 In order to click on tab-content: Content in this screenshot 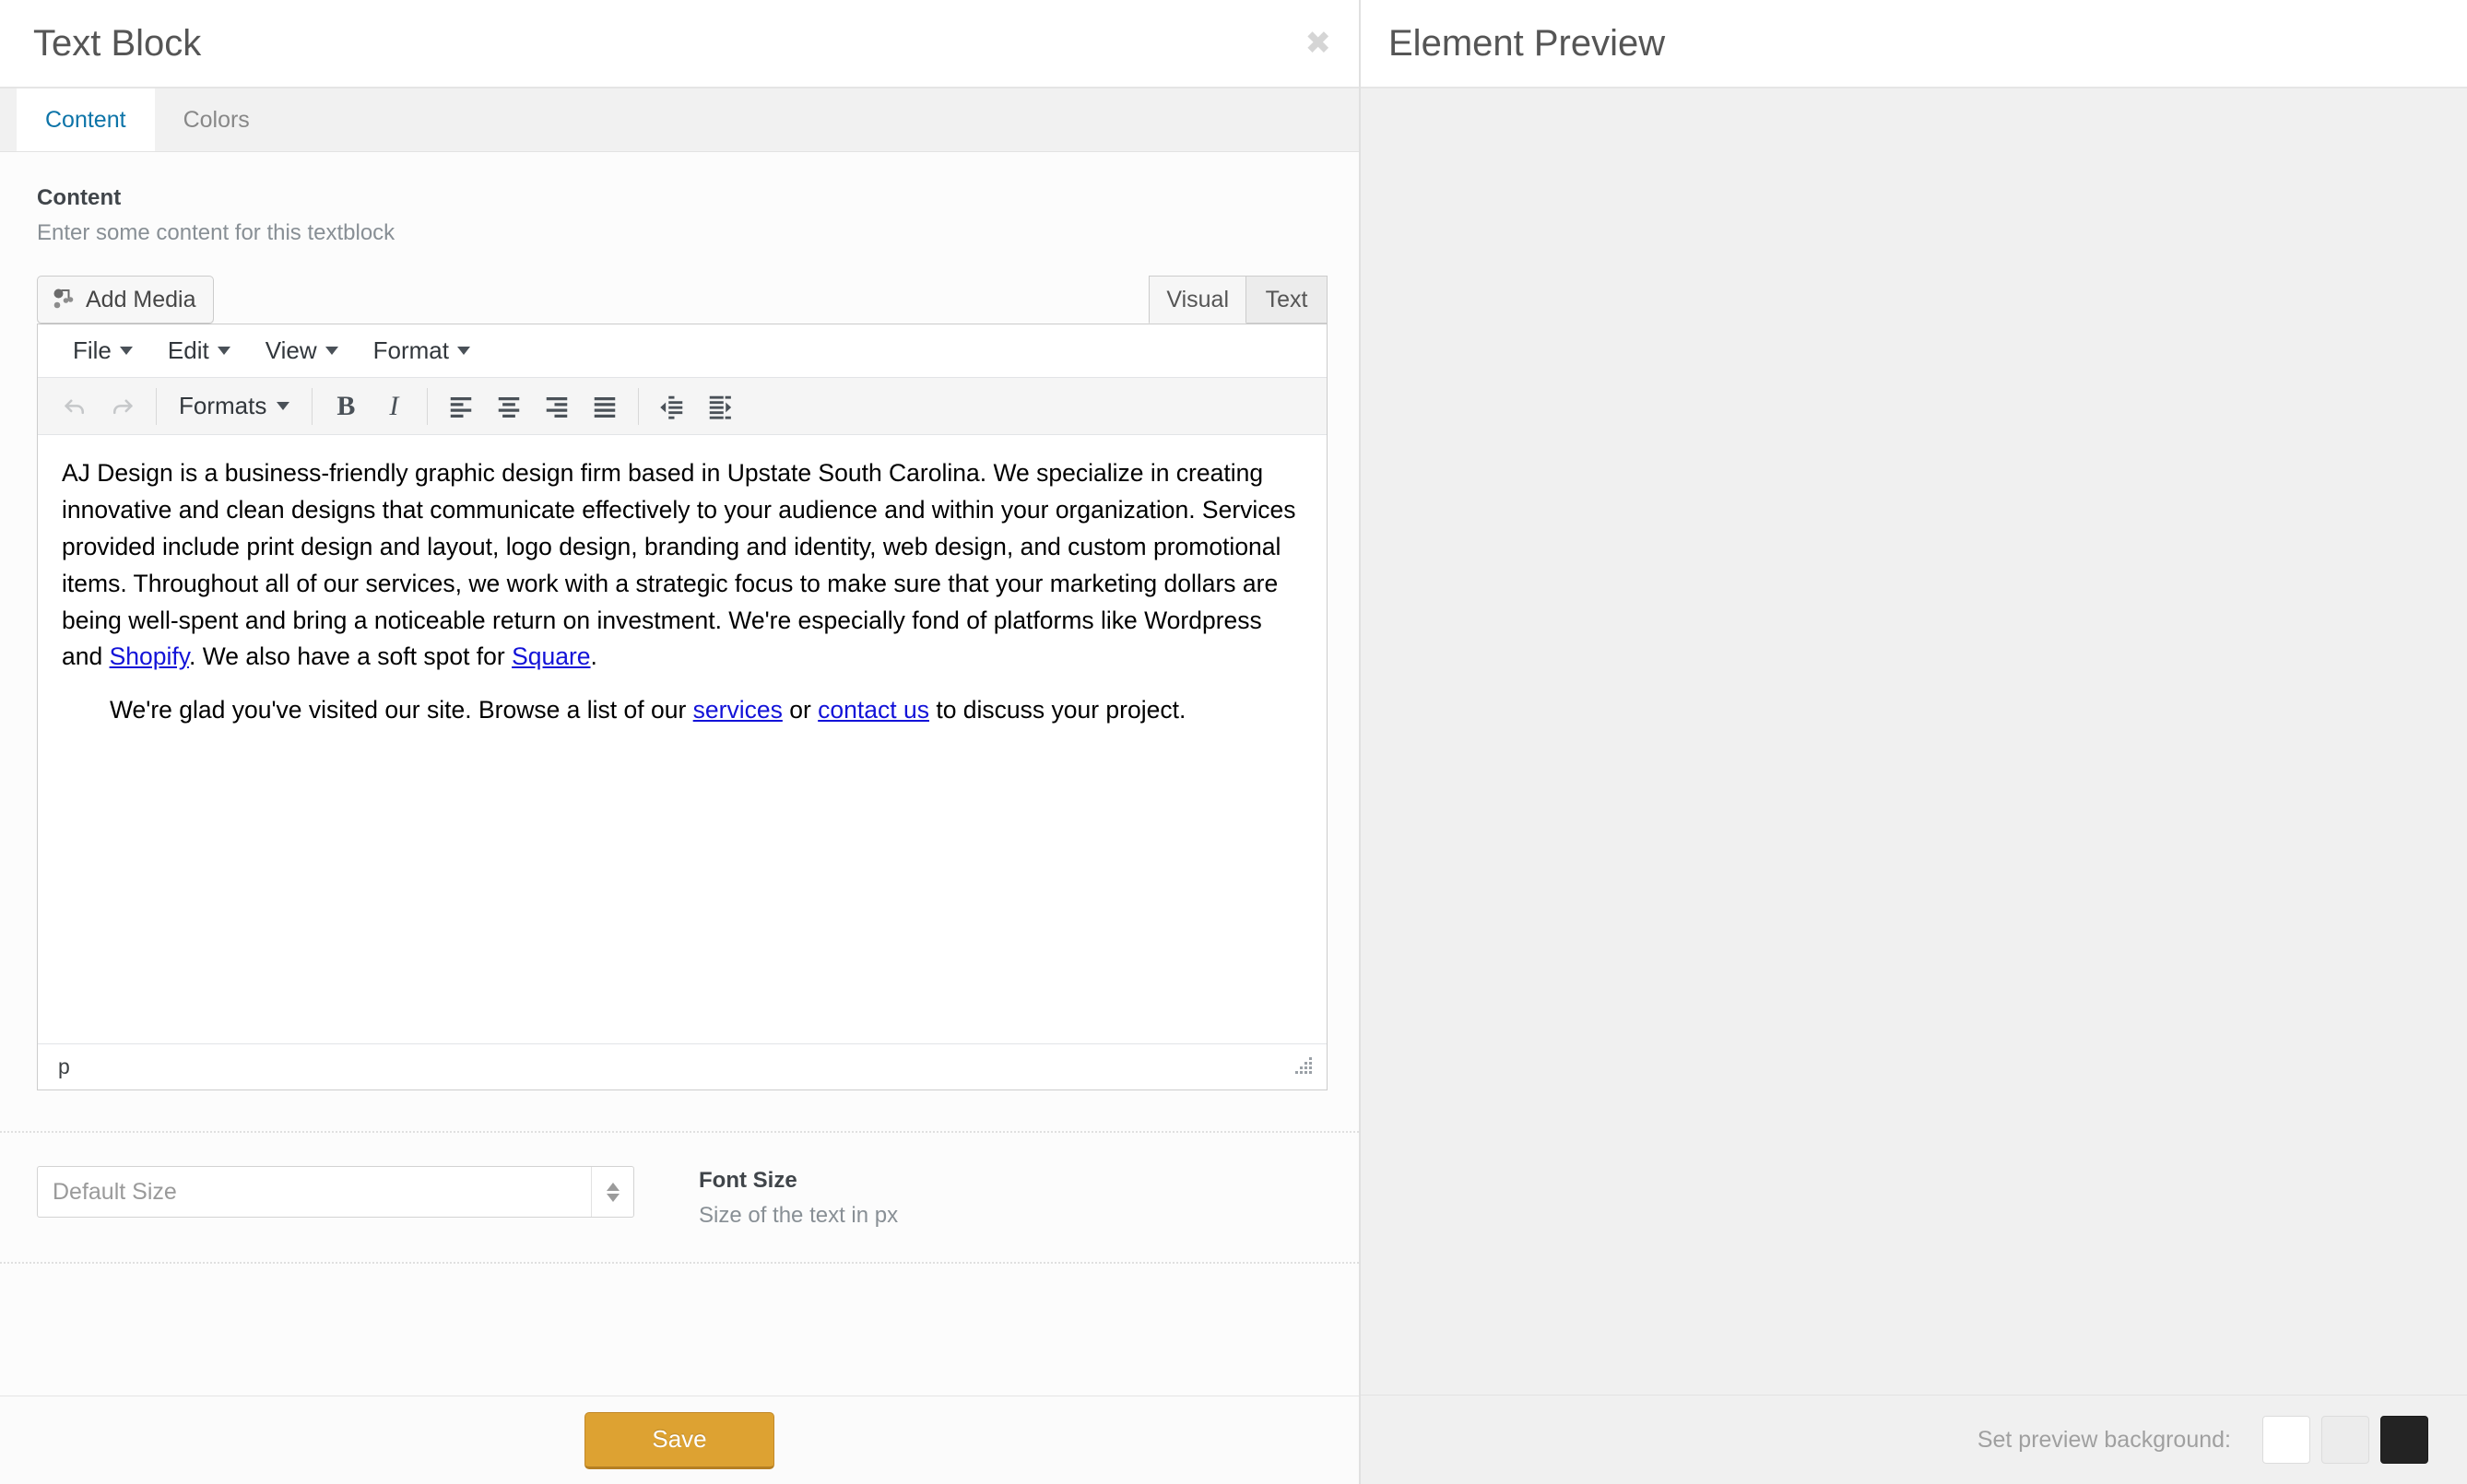, I will do `click(86, 120)`.